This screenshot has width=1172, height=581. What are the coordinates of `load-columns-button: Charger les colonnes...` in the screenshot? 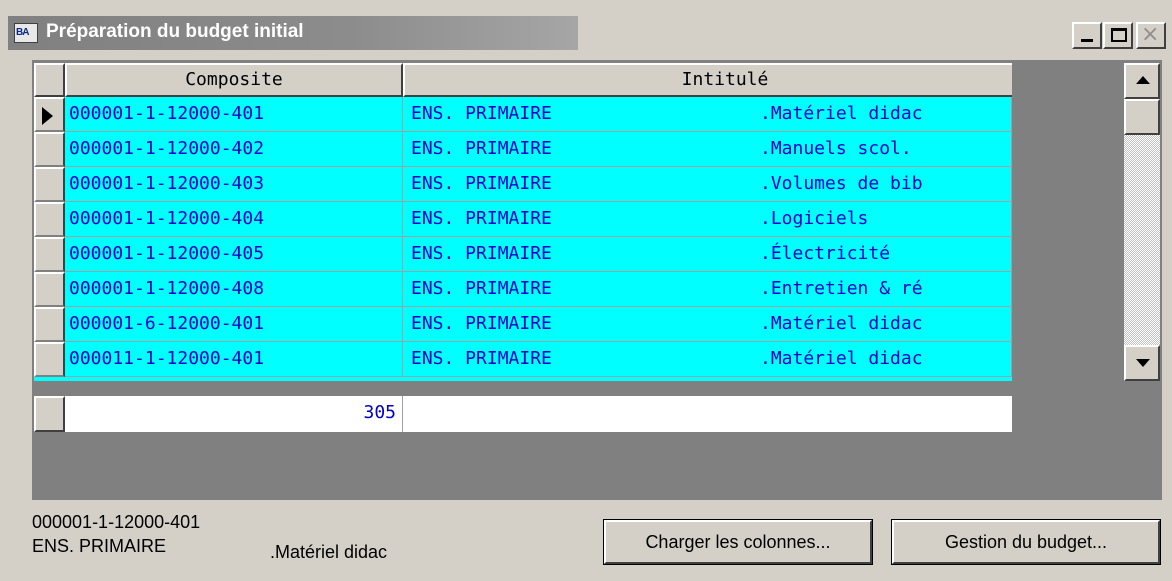 It's located at (738, 542).